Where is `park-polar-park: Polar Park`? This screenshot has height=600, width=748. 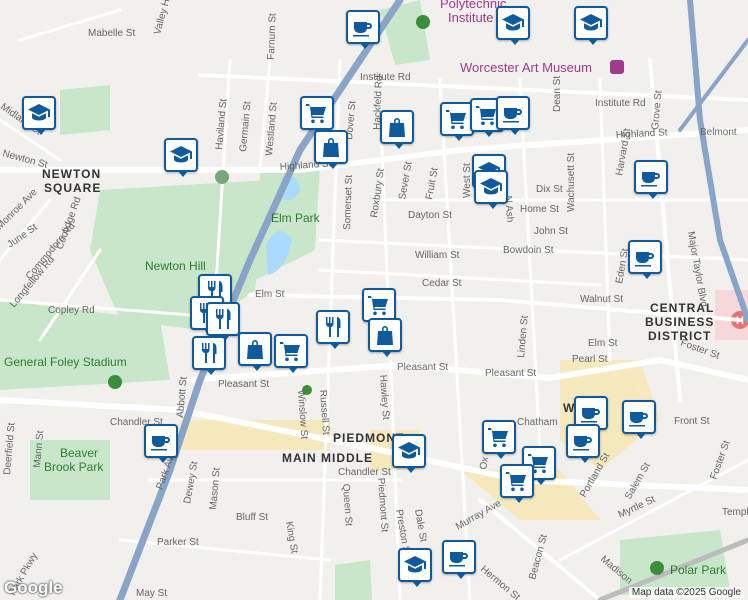 park-polar-park: Polar Park is located at coordinates (698, 570).